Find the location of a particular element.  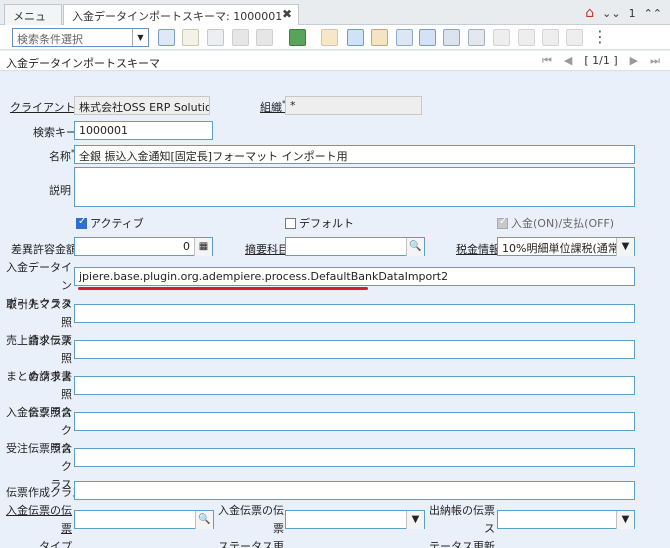

save-new-icon is located at coordinates (264, 37).